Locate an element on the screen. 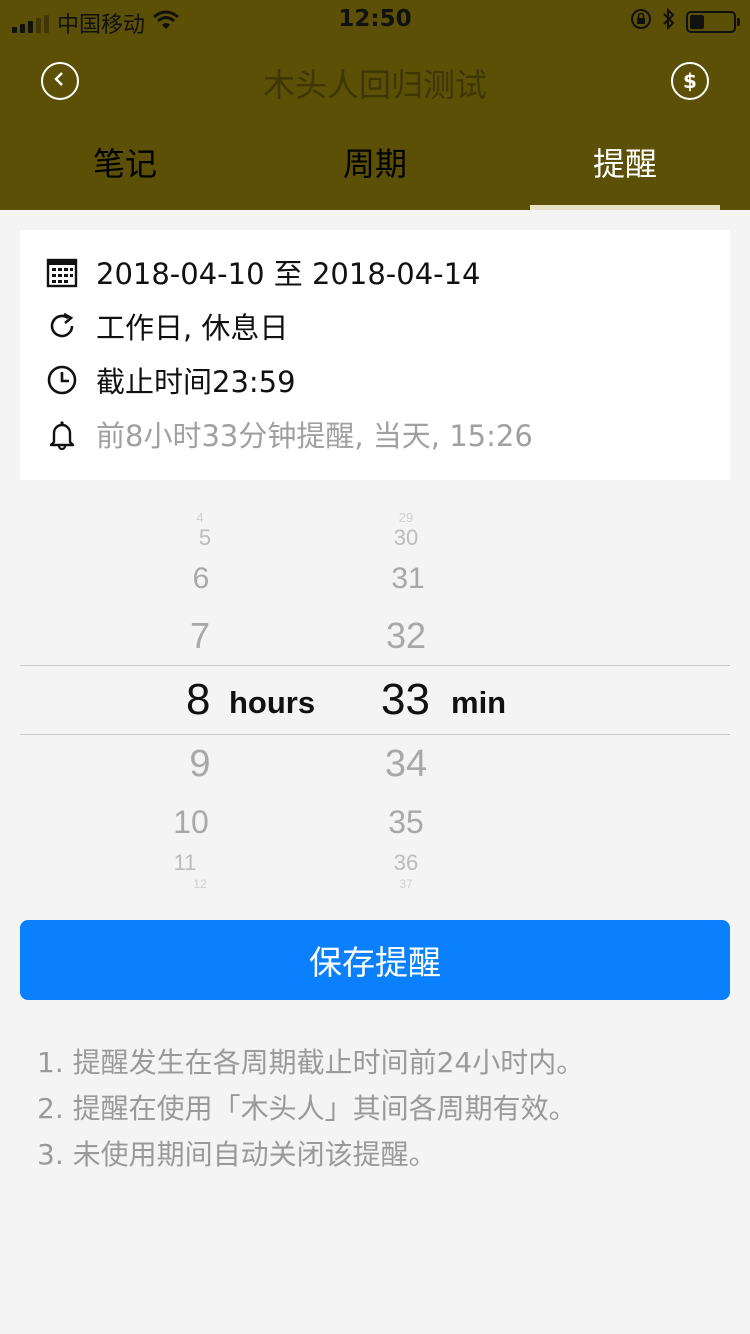 The height and width of the screenshot is (1334, 750). minute-option: 29 is located at coordinates (406, 517).